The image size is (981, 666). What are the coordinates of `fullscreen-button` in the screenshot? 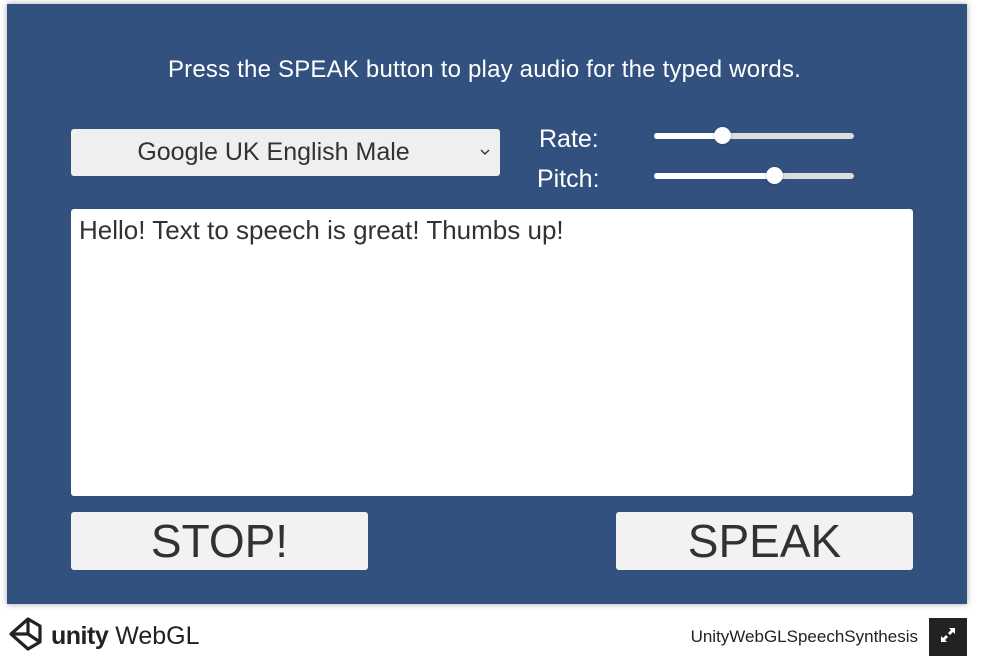 It's located at (948, 637).